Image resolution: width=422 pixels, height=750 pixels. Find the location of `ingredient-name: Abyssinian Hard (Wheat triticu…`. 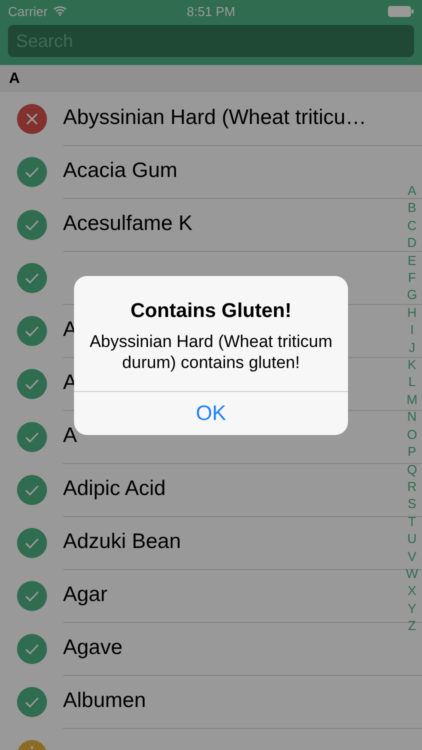

ingredient-name: Abyssinian Hard (Wheat triticu… is located at coordinates (214, 118).